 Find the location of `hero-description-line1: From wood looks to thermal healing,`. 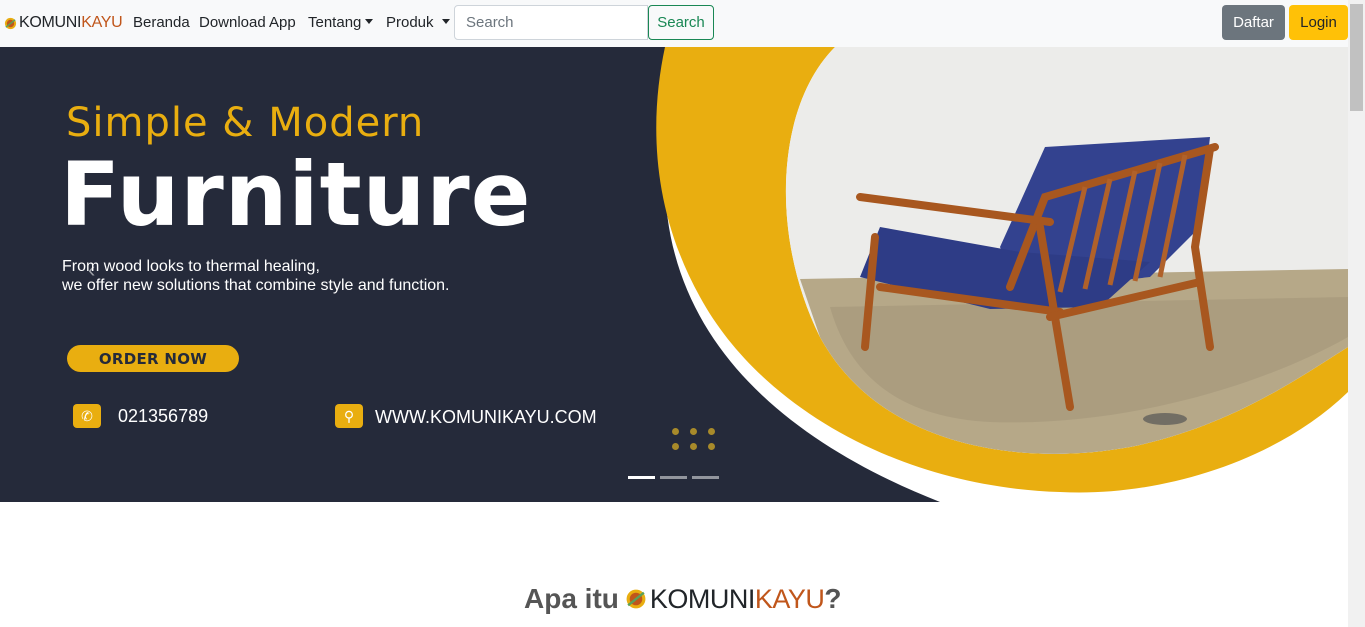

hero-description-line1: From wood looks to thermal healing, is located at coordinates (191, 266).